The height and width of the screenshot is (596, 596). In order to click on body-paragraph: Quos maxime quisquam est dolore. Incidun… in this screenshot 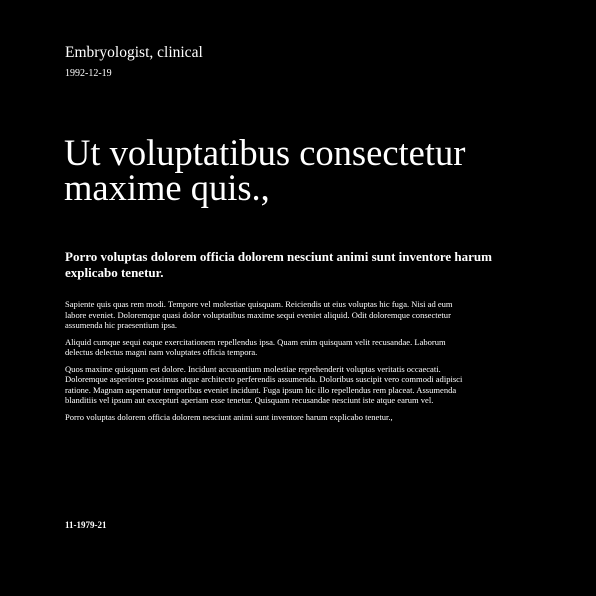, I will do `click(264, 384)`.